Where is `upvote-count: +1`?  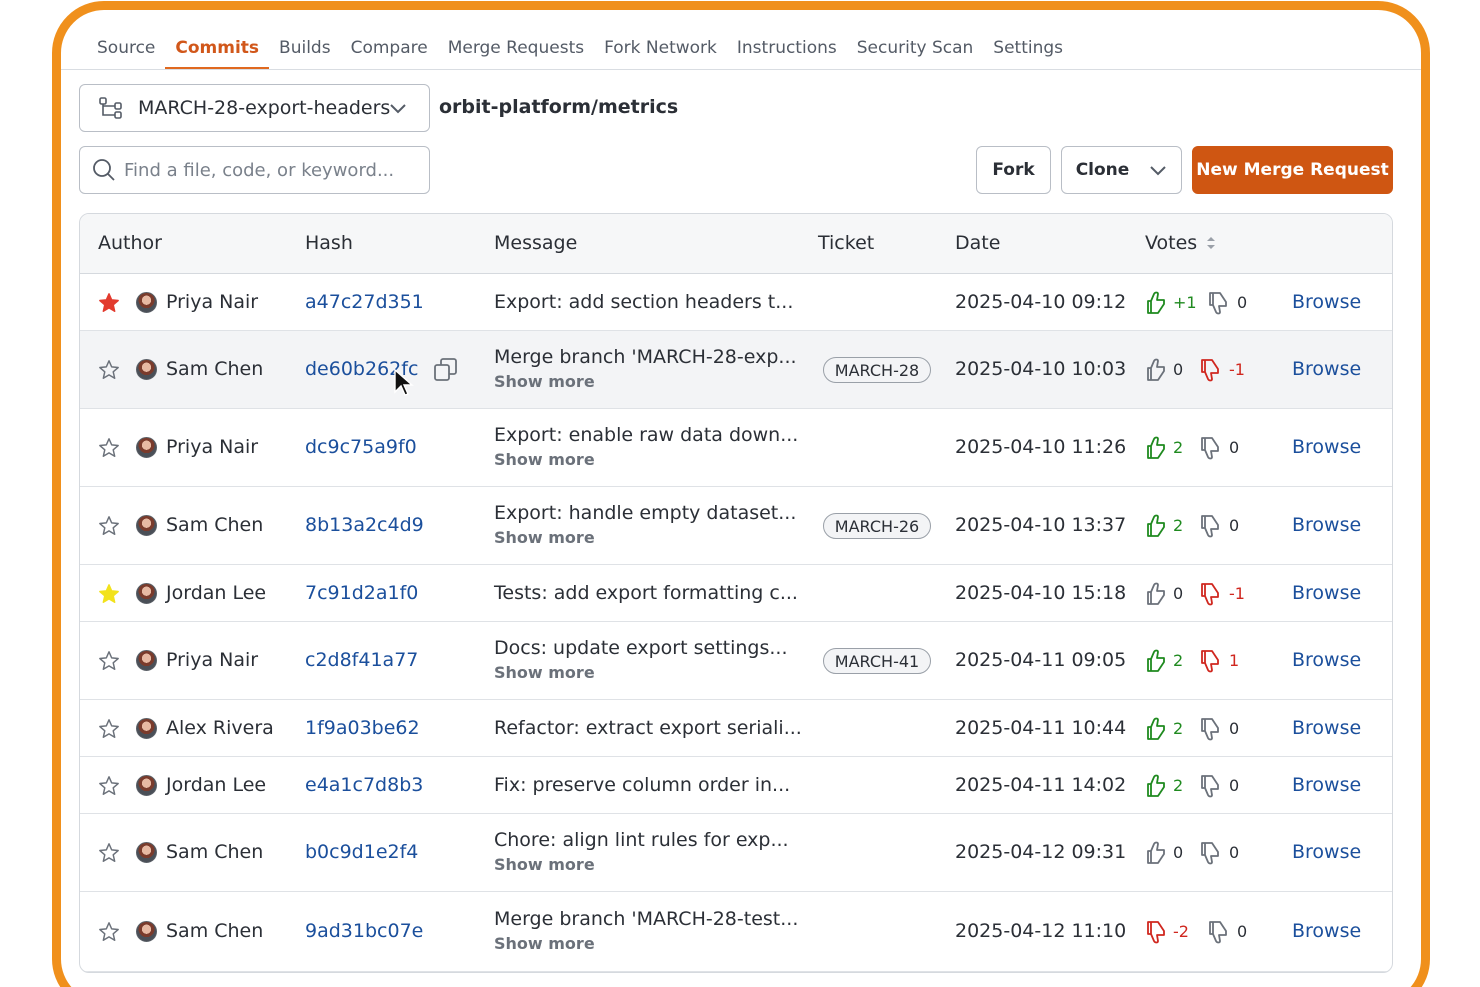
upvote-count: +1 is located at coordinates (1185, 302).